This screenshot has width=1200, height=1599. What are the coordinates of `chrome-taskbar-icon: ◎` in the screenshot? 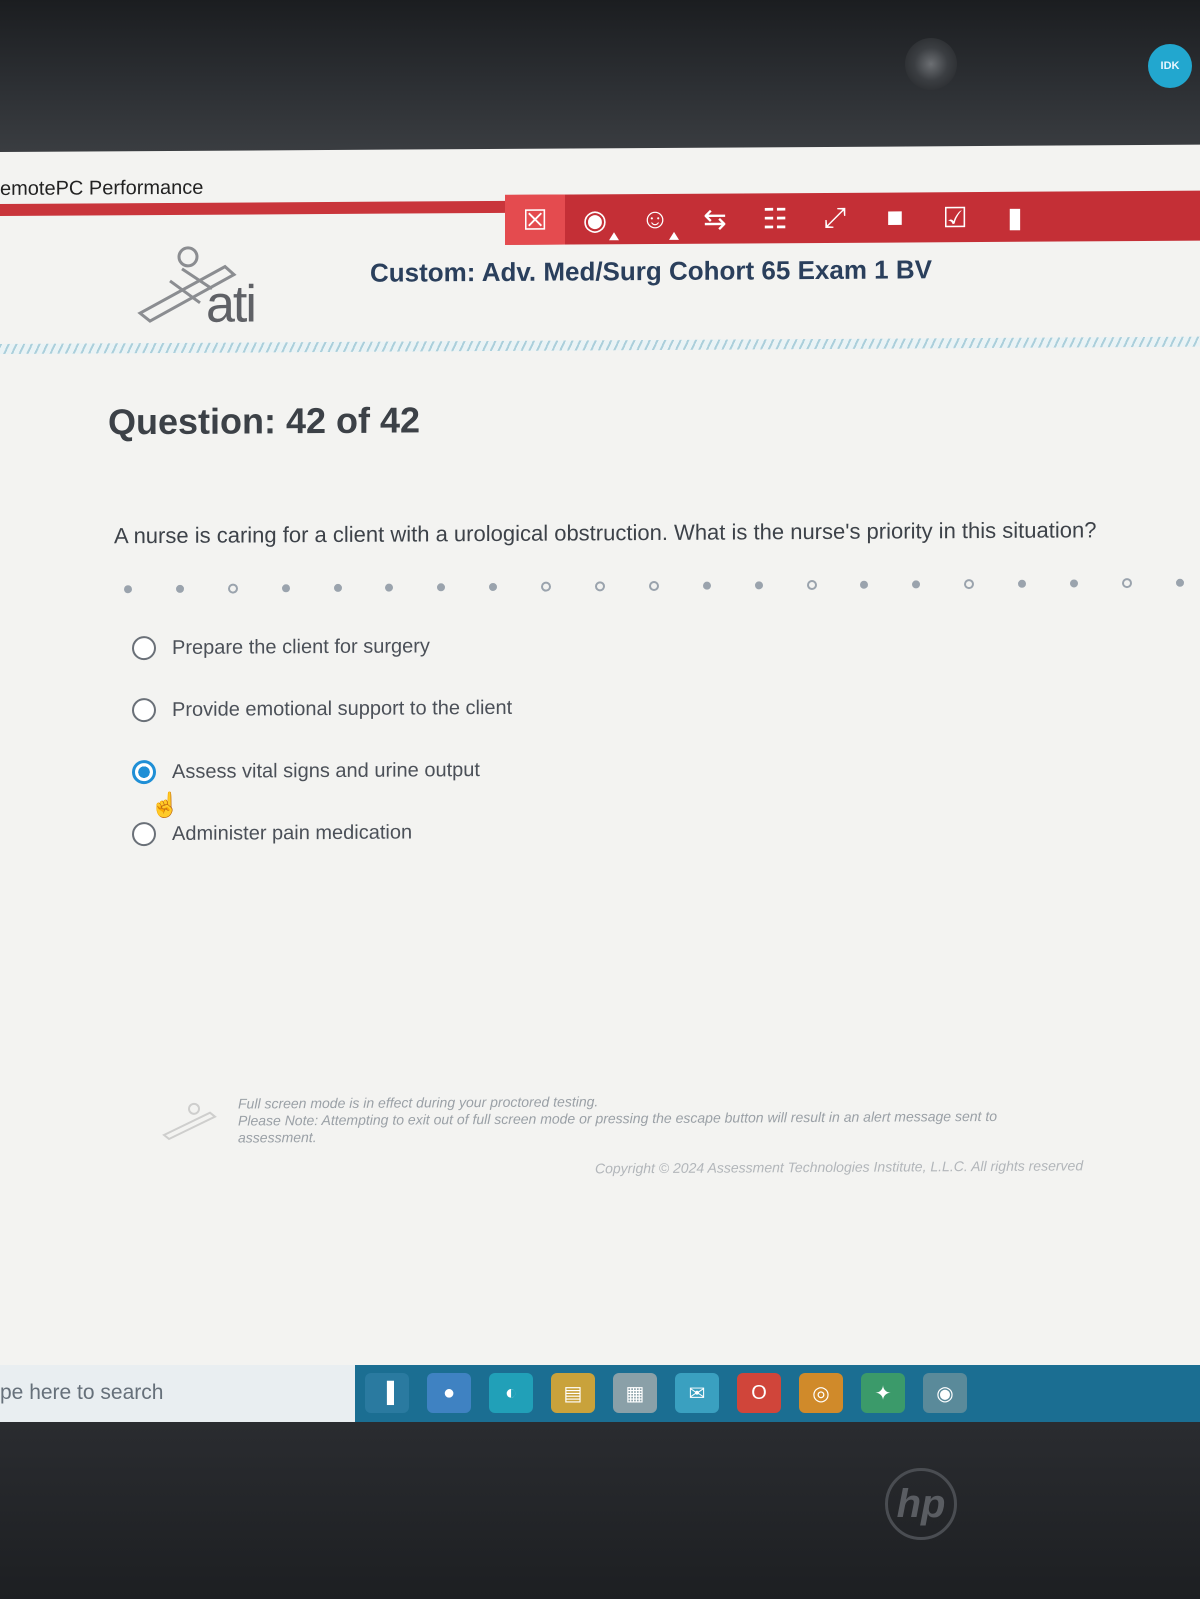 It's located at (821, 1393).